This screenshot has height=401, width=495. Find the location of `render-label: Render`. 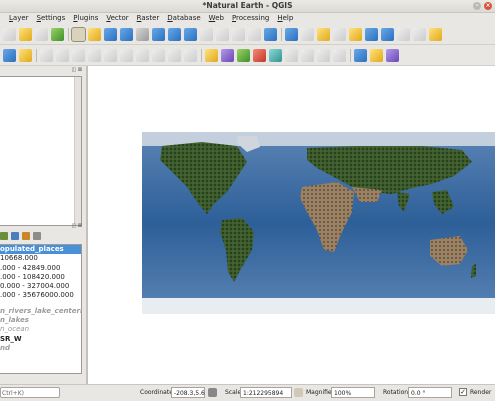

render-label: Render is located at coordinates (481, 392).